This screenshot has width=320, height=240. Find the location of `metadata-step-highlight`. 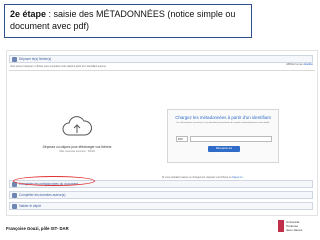

metadata-step-highlight is located at coordinates (54, 181).